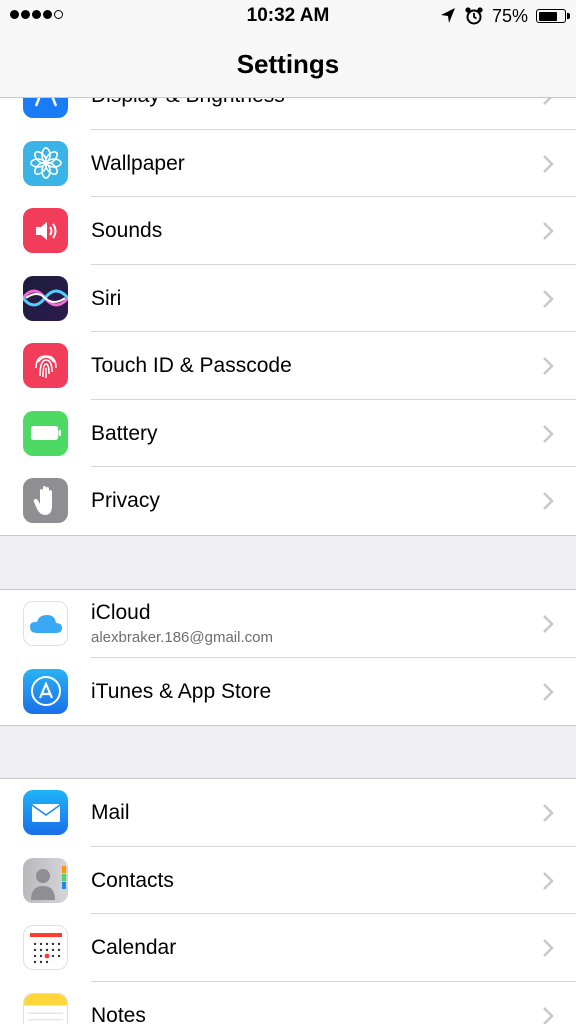  What do you see at coordinates (288, 299) in the screenshot?
I see `settings-row-siri: Siri` at bounding box center [288, 299].